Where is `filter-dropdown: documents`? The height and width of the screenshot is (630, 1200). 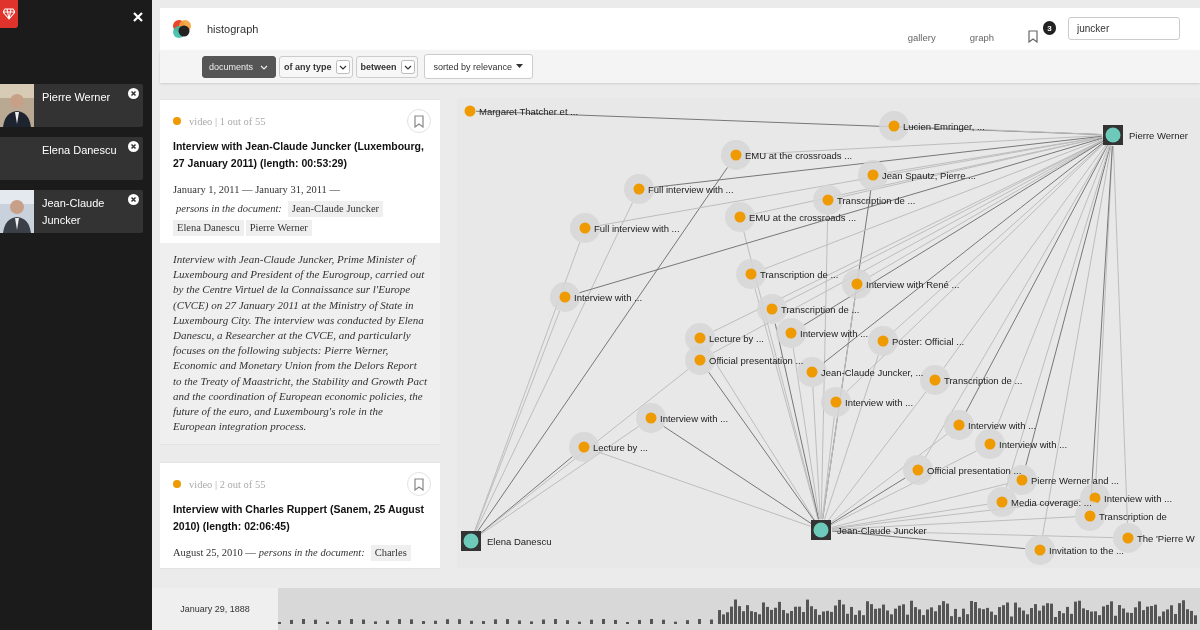
filter-dropdown: documents is located at coordinates (239, 66).